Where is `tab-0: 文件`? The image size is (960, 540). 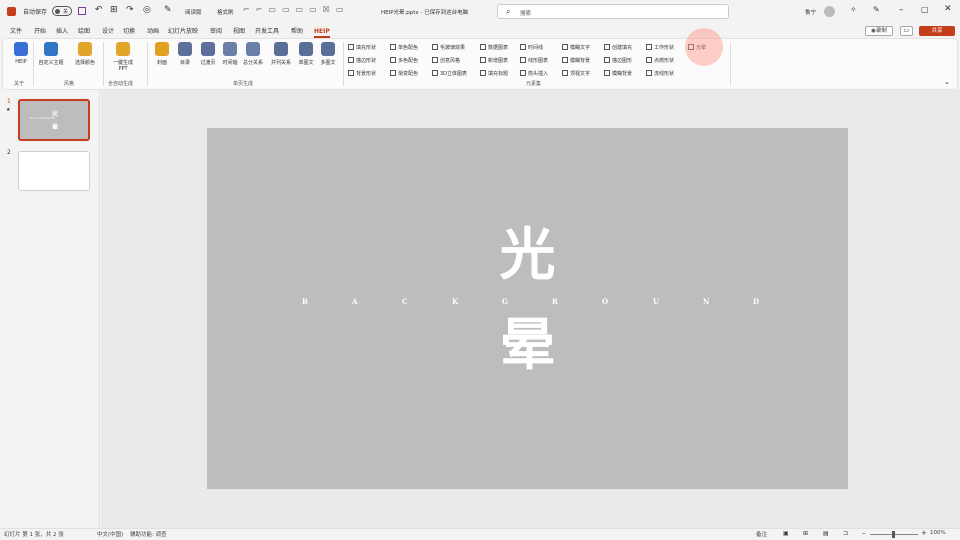
tab-0: 文件 is located at coordinates (16, 31).